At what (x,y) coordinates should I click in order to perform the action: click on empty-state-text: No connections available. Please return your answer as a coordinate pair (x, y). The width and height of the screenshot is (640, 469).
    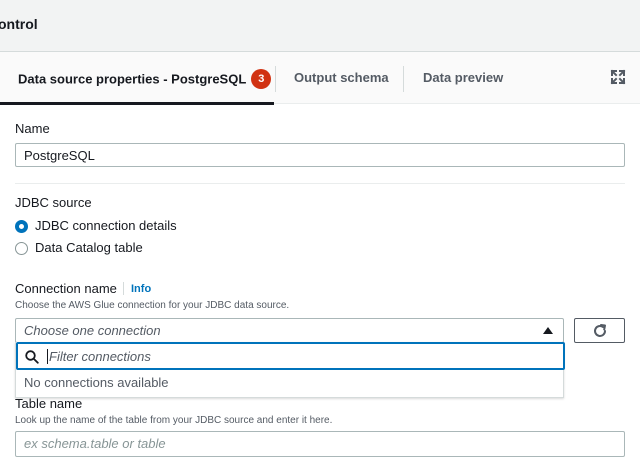
    Looking at the image, I should click on (96, 382).